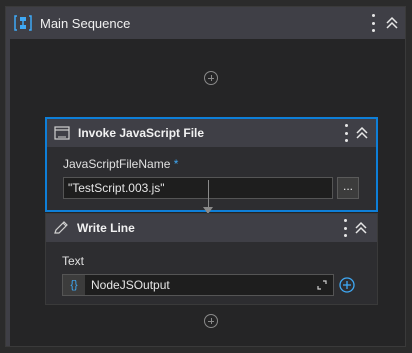 The image size is (412, 353). What do you see at coordinates (373, 23) in the screenshot?
I see `sequence-more-menu-icon` at bounding box center [373, 23].